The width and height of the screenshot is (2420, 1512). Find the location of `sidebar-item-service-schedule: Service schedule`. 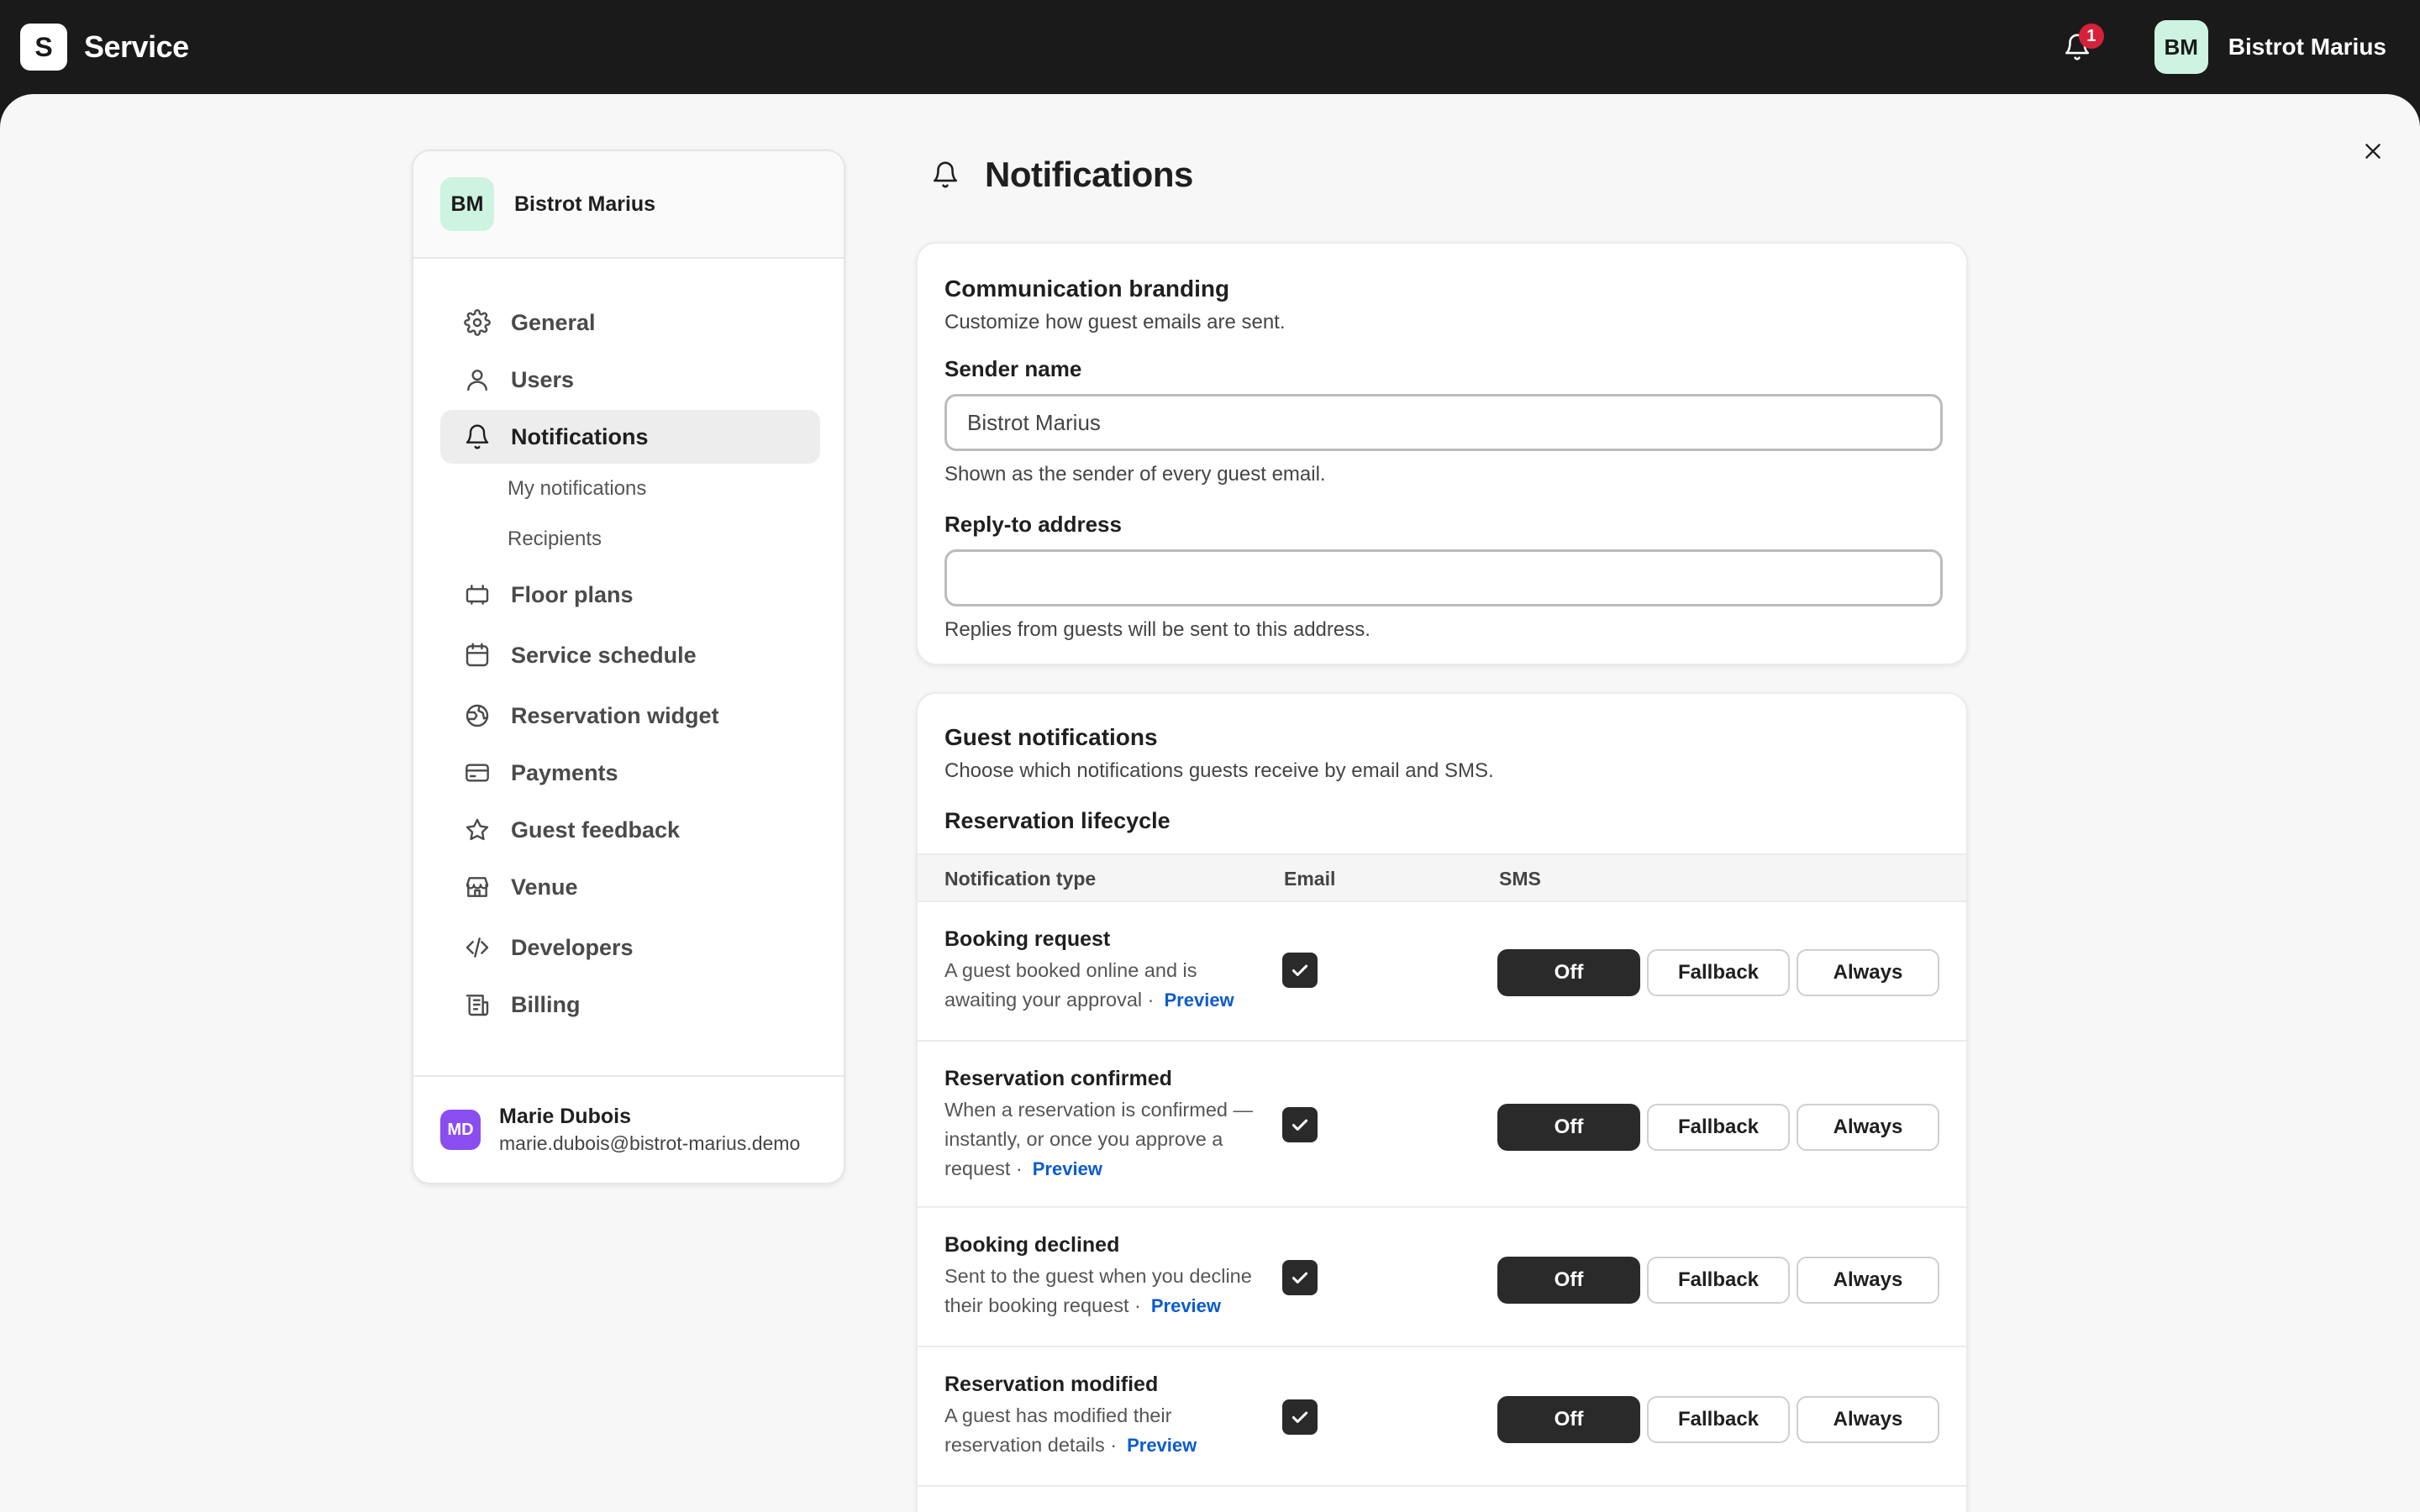

sidebar-item-service-schedule: Service schedule is located at coordinates (630, 655).